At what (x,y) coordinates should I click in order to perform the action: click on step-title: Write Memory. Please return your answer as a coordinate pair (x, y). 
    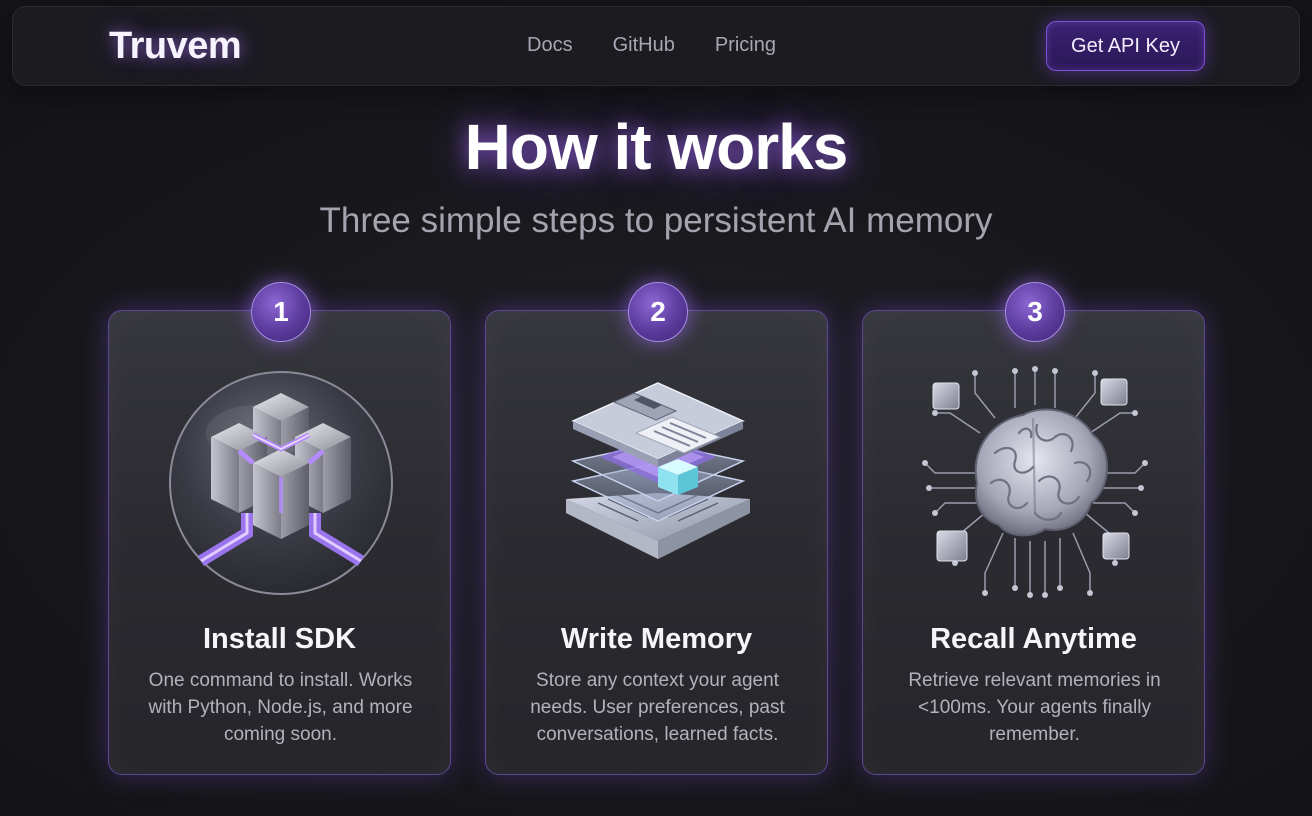
    Looking at the image, I should click on (656, 639).